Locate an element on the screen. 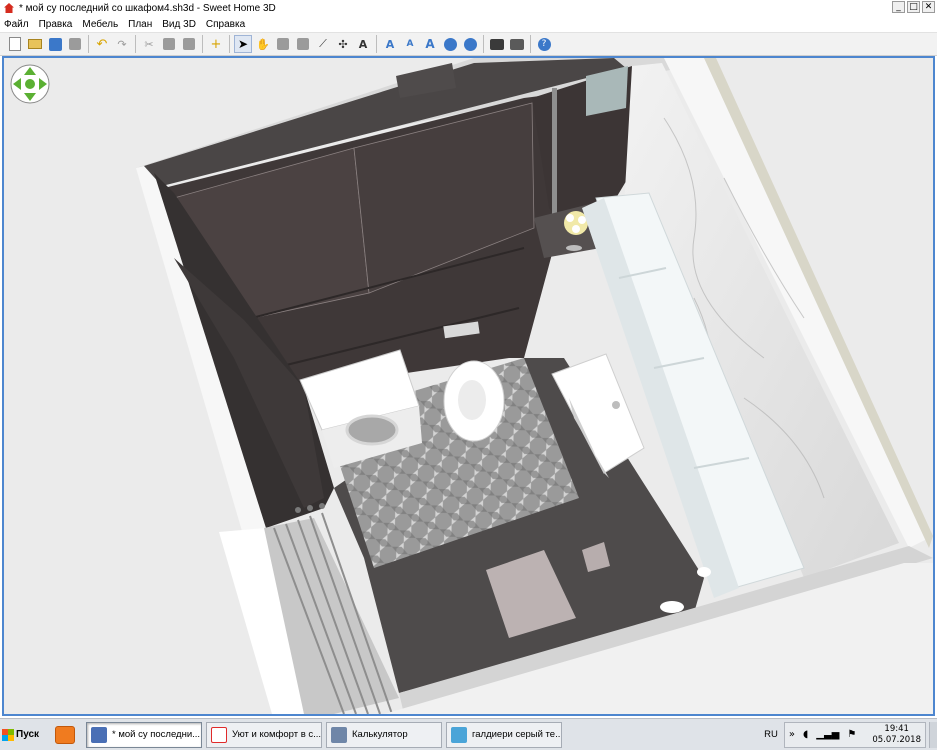 The width and height of the screenshot is (937, 750). select-mode-button: ➤ is located at coordinates (243, 44).